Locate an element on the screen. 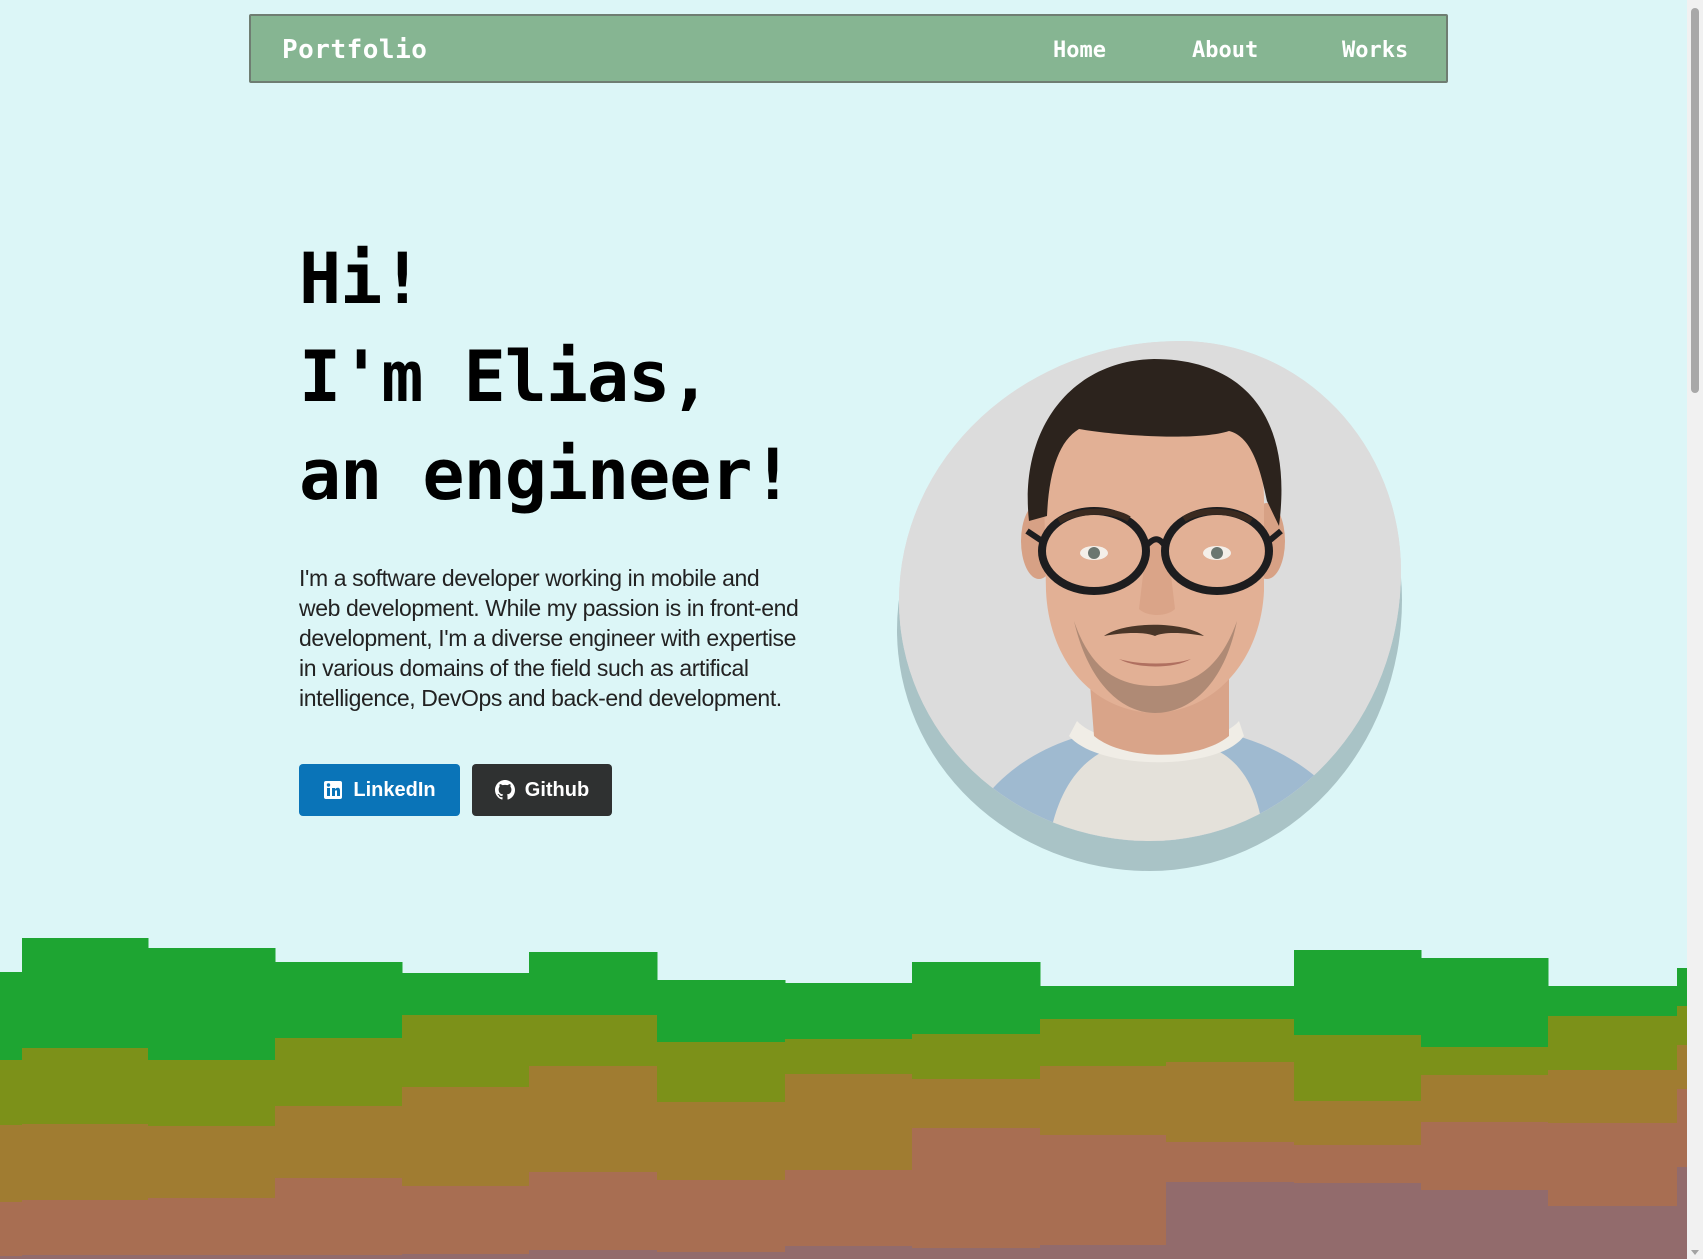  github-icon is located at coordinates (504, 790).